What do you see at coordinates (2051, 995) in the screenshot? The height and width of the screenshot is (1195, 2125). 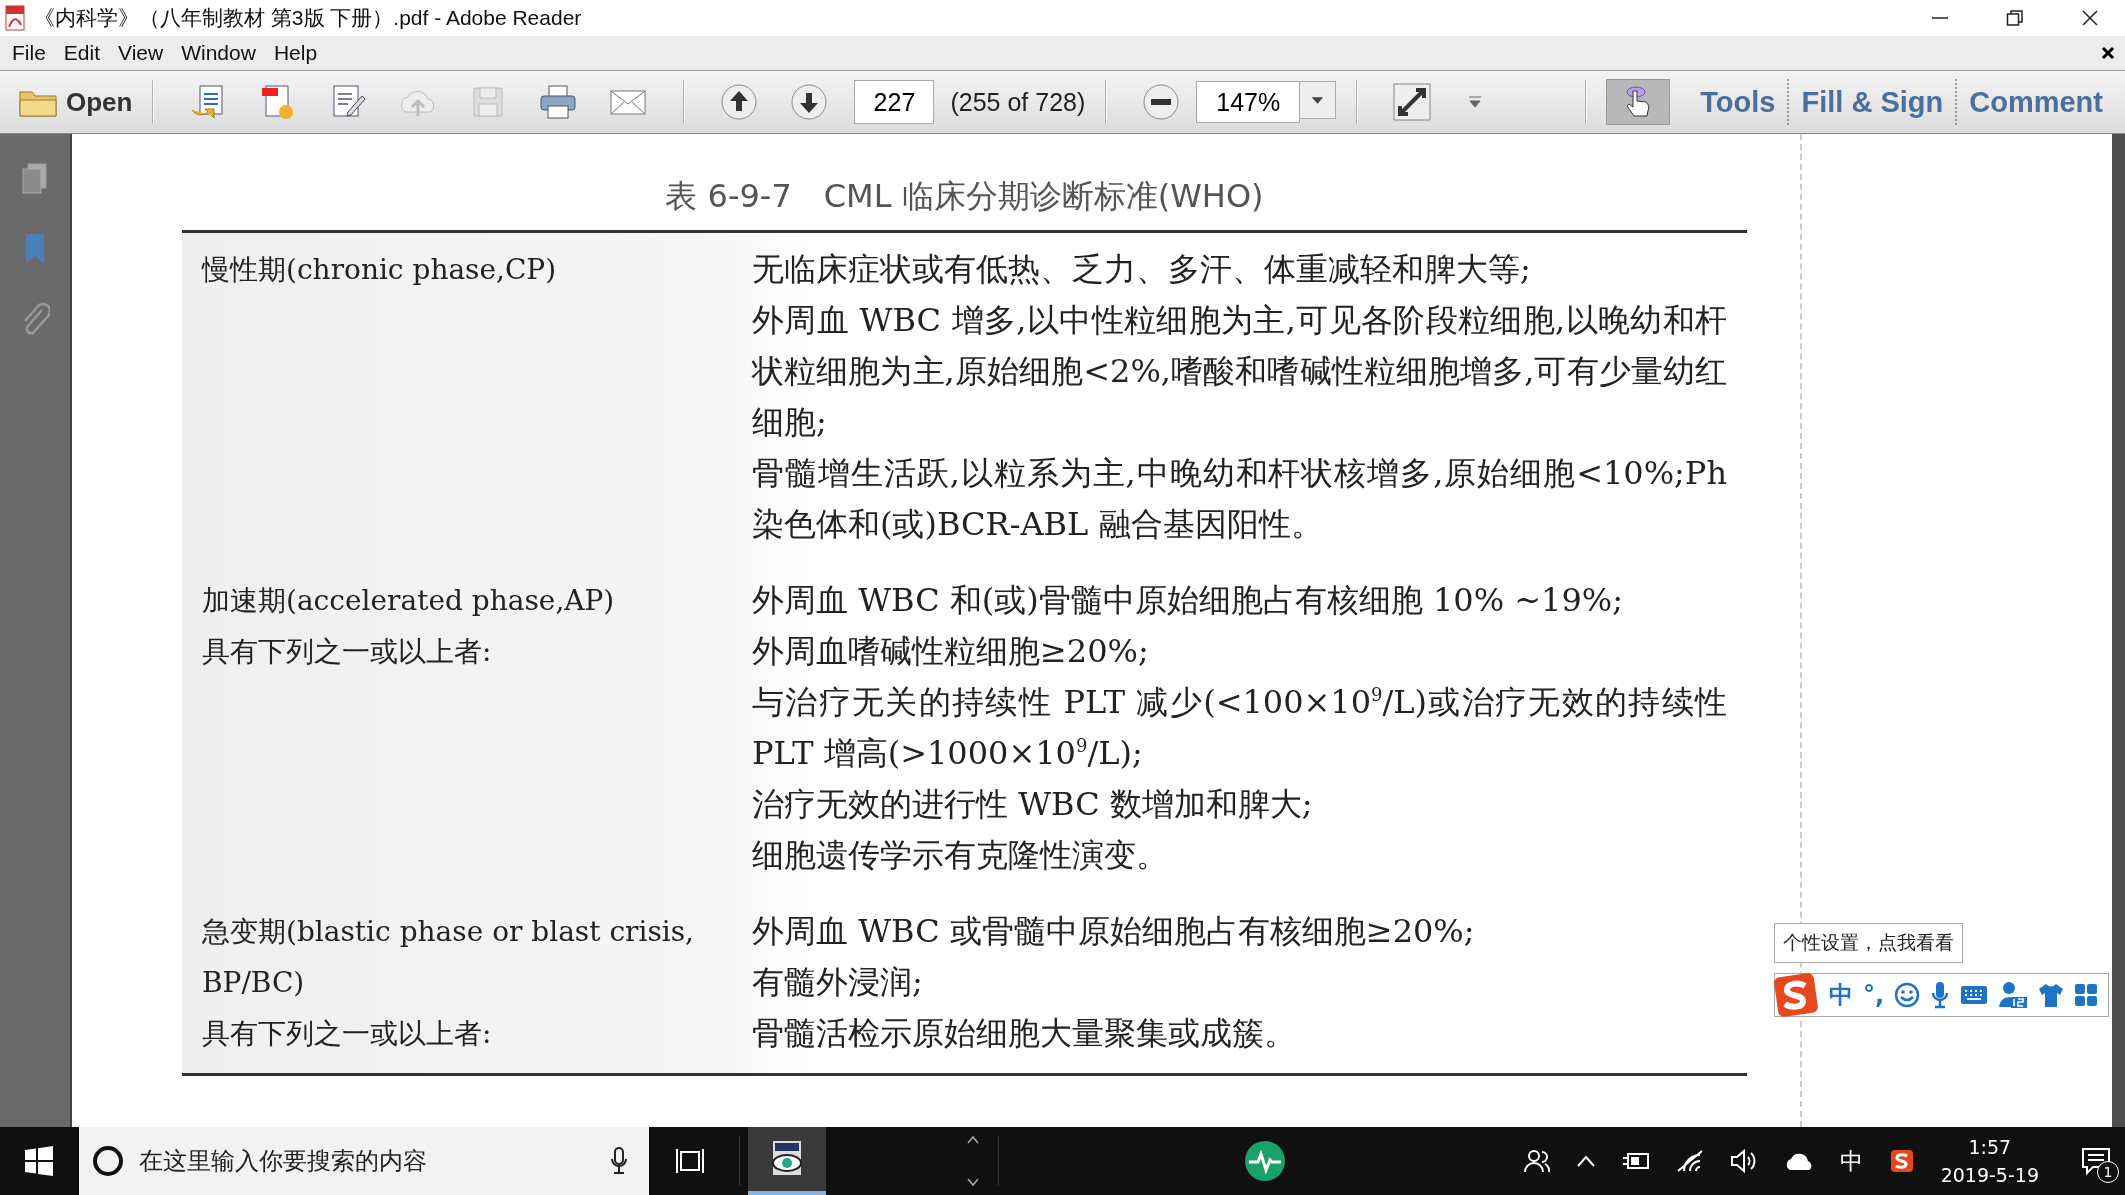 I see `shirt-icon` at bounding box center [2051, 995].